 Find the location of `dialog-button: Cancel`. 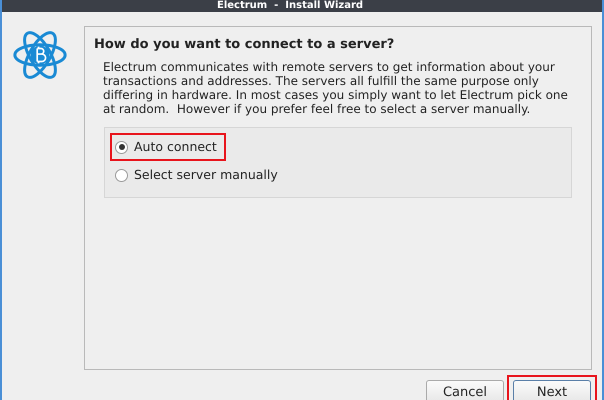

dialog-button: Cancel is located at coordinates (465, 390).